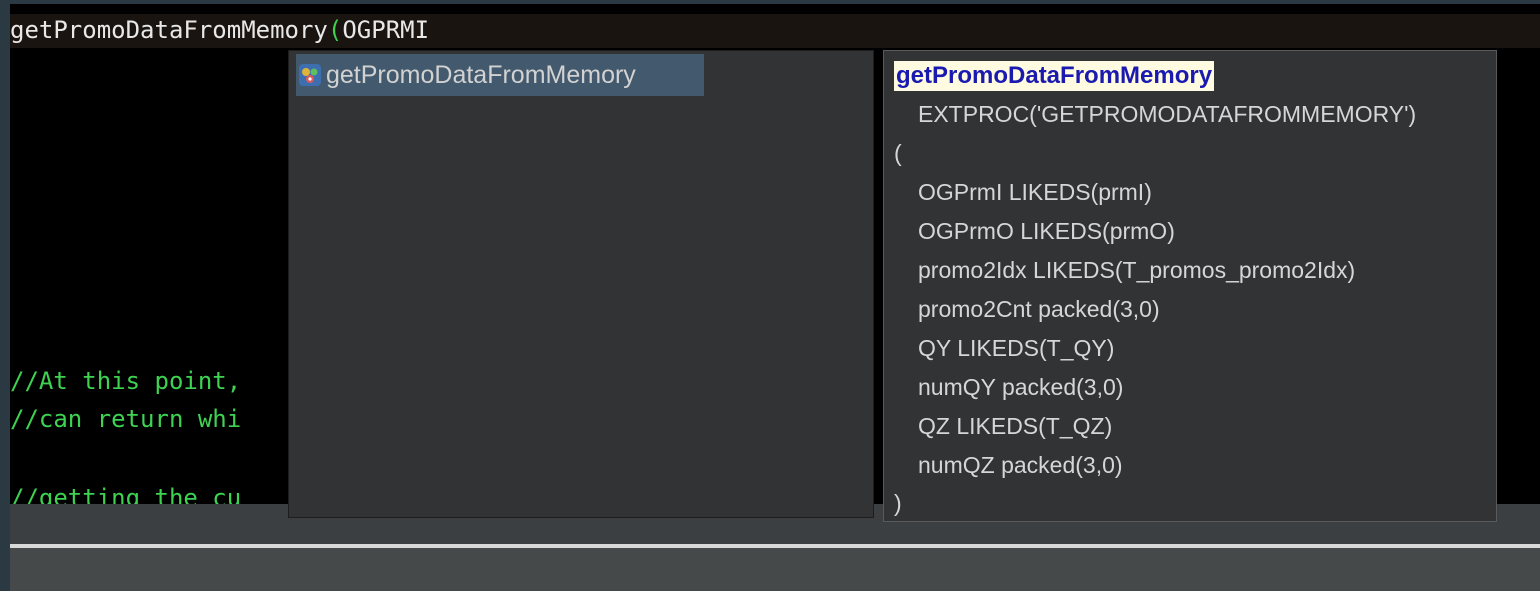 This screenshot has width=1540, height=591. I want to click on detail-line: (, so click(898, 153).